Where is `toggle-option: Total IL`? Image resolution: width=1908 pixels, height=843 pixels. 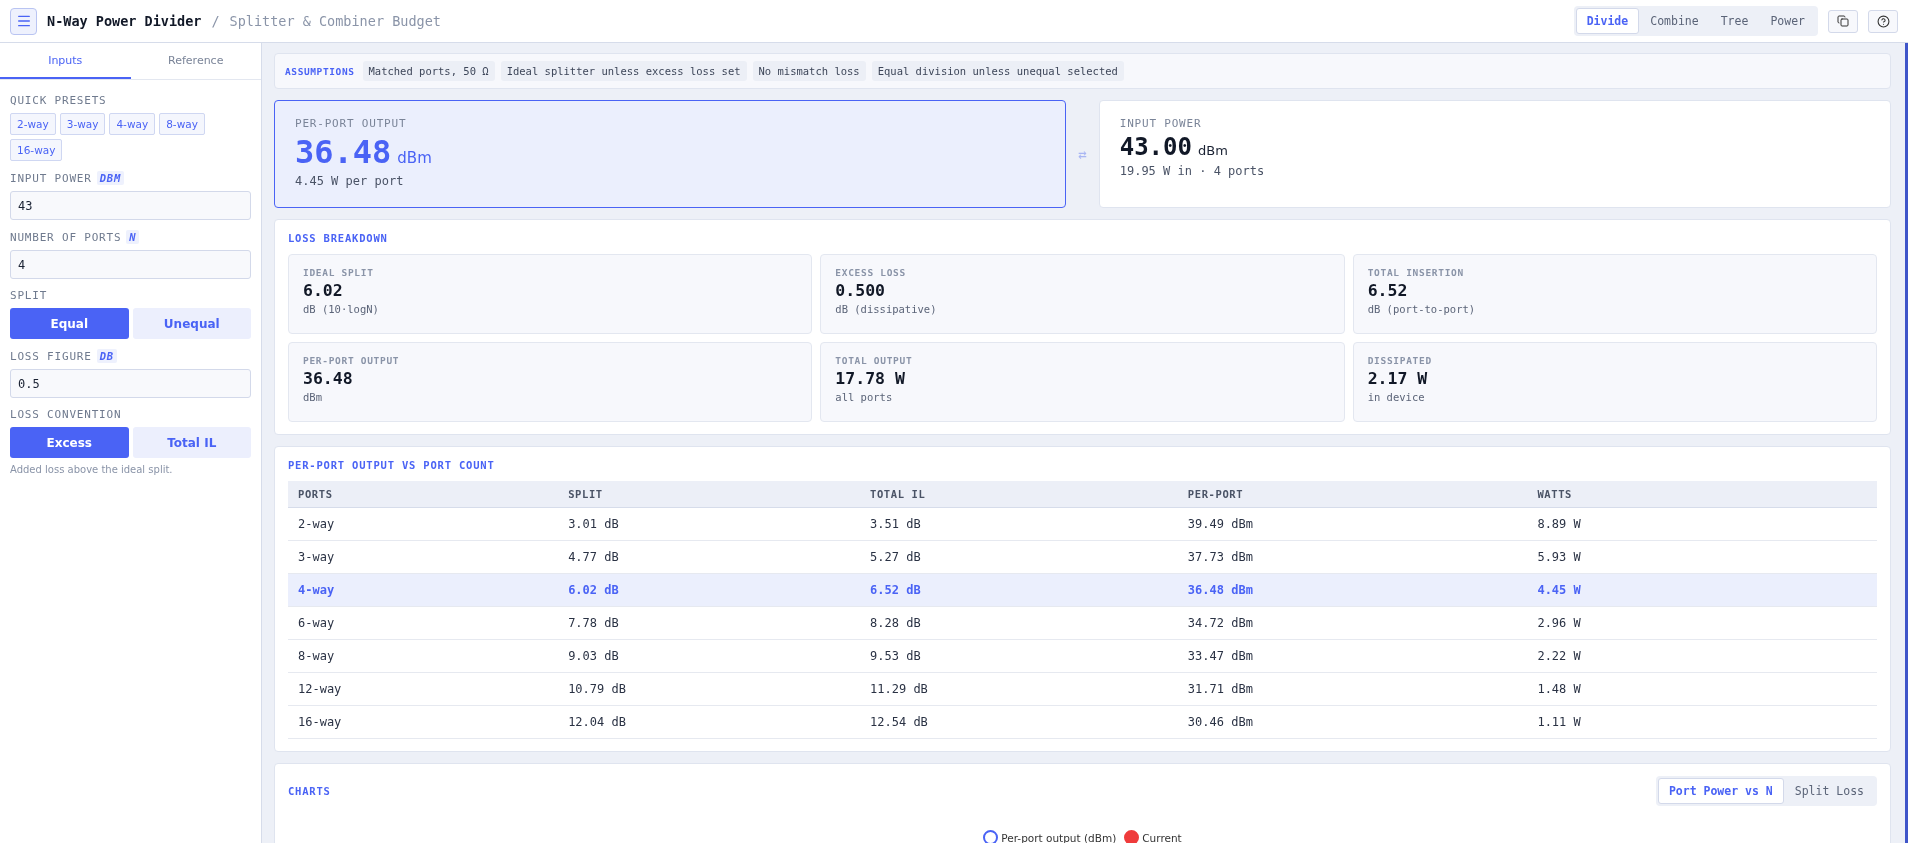 toggle-option: Total IL is located at coordinates (191, 442).